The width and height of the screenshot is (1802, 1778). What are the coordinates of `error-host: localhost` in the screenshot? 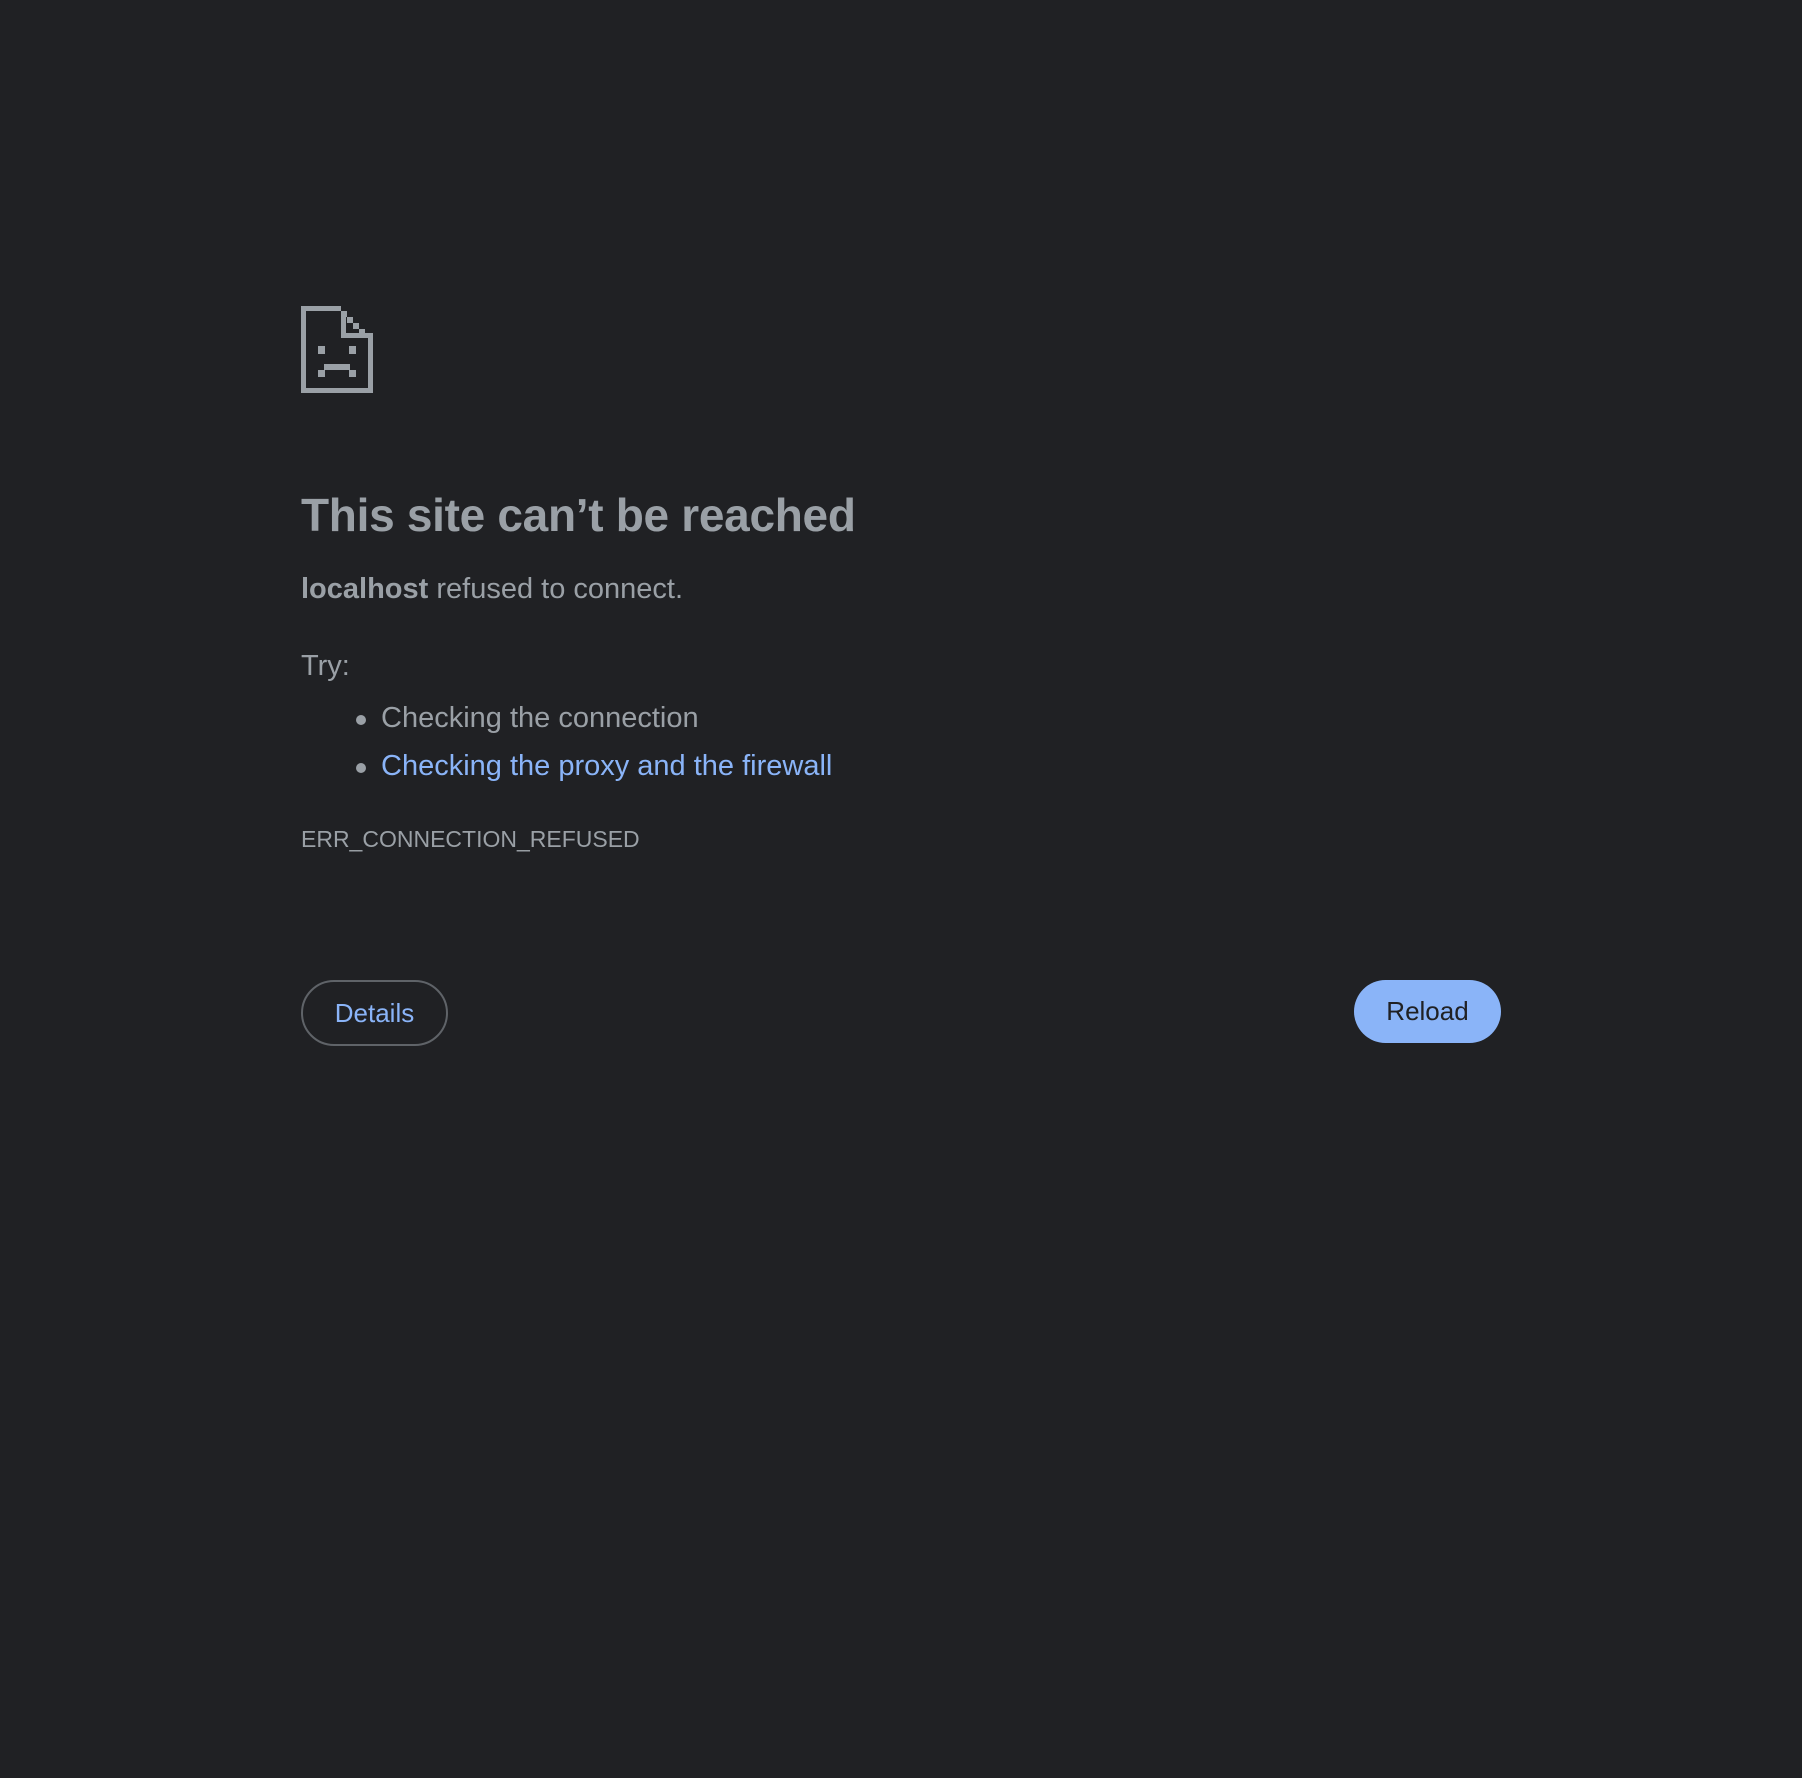 It's located at (365, 589).